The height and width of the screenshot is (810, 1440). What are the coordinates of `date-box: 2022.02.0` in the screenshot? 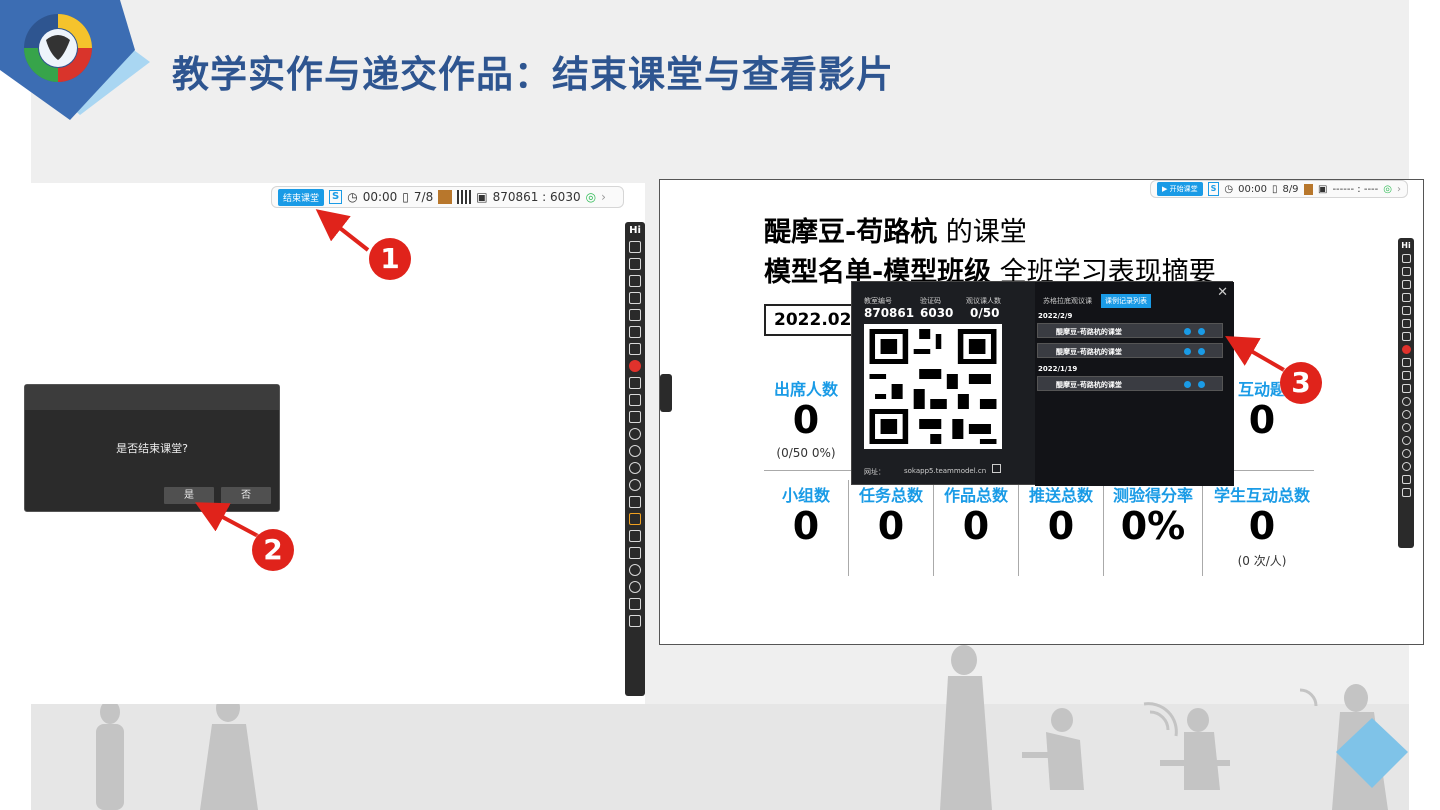 It's located at (814, 320).